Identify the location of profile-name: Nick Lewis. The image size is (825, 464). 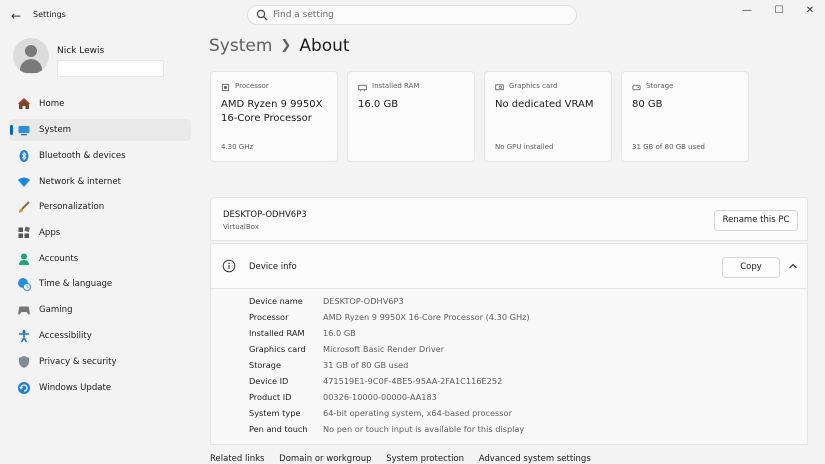
(81, 51).